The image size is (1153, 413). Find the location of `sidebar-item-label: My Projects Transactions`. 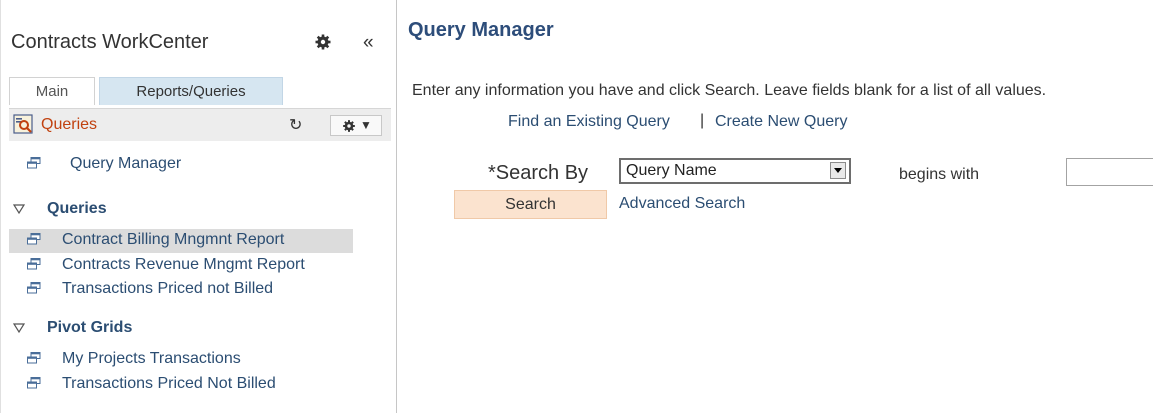

sidebar-item-label: My Projects Transactions is located at coordinates (151, 358).